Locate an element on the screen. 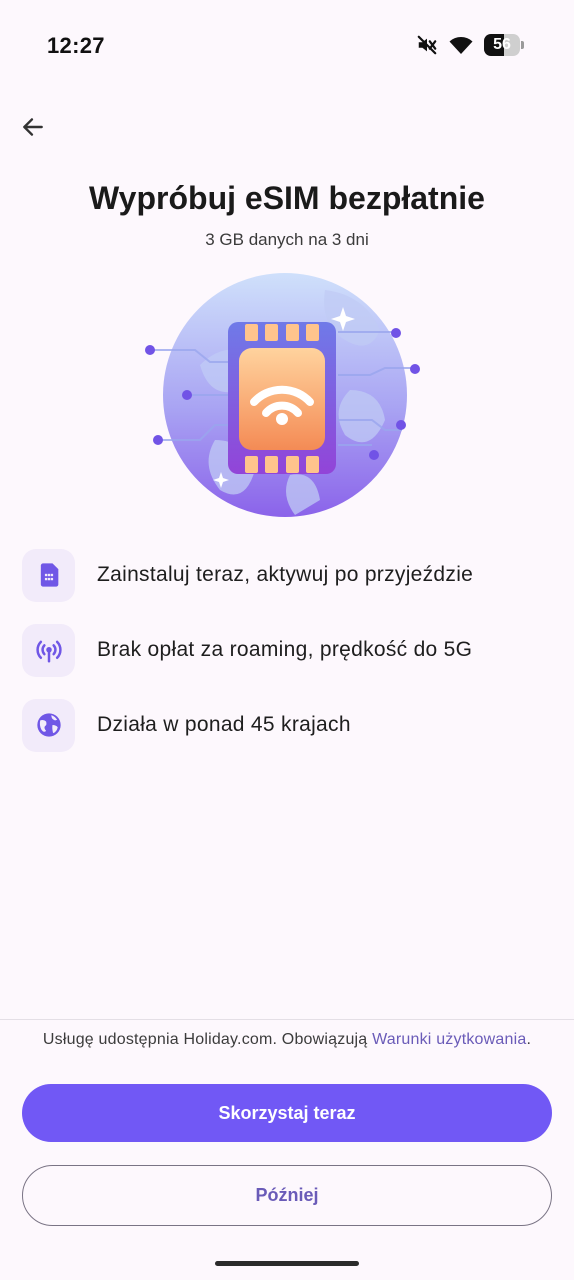 The width and height of the screenshot is (574, 1280). feature-item-roaming: Brak opłat za roaming, prędkość do 5G is located at coordinates (287, 650).